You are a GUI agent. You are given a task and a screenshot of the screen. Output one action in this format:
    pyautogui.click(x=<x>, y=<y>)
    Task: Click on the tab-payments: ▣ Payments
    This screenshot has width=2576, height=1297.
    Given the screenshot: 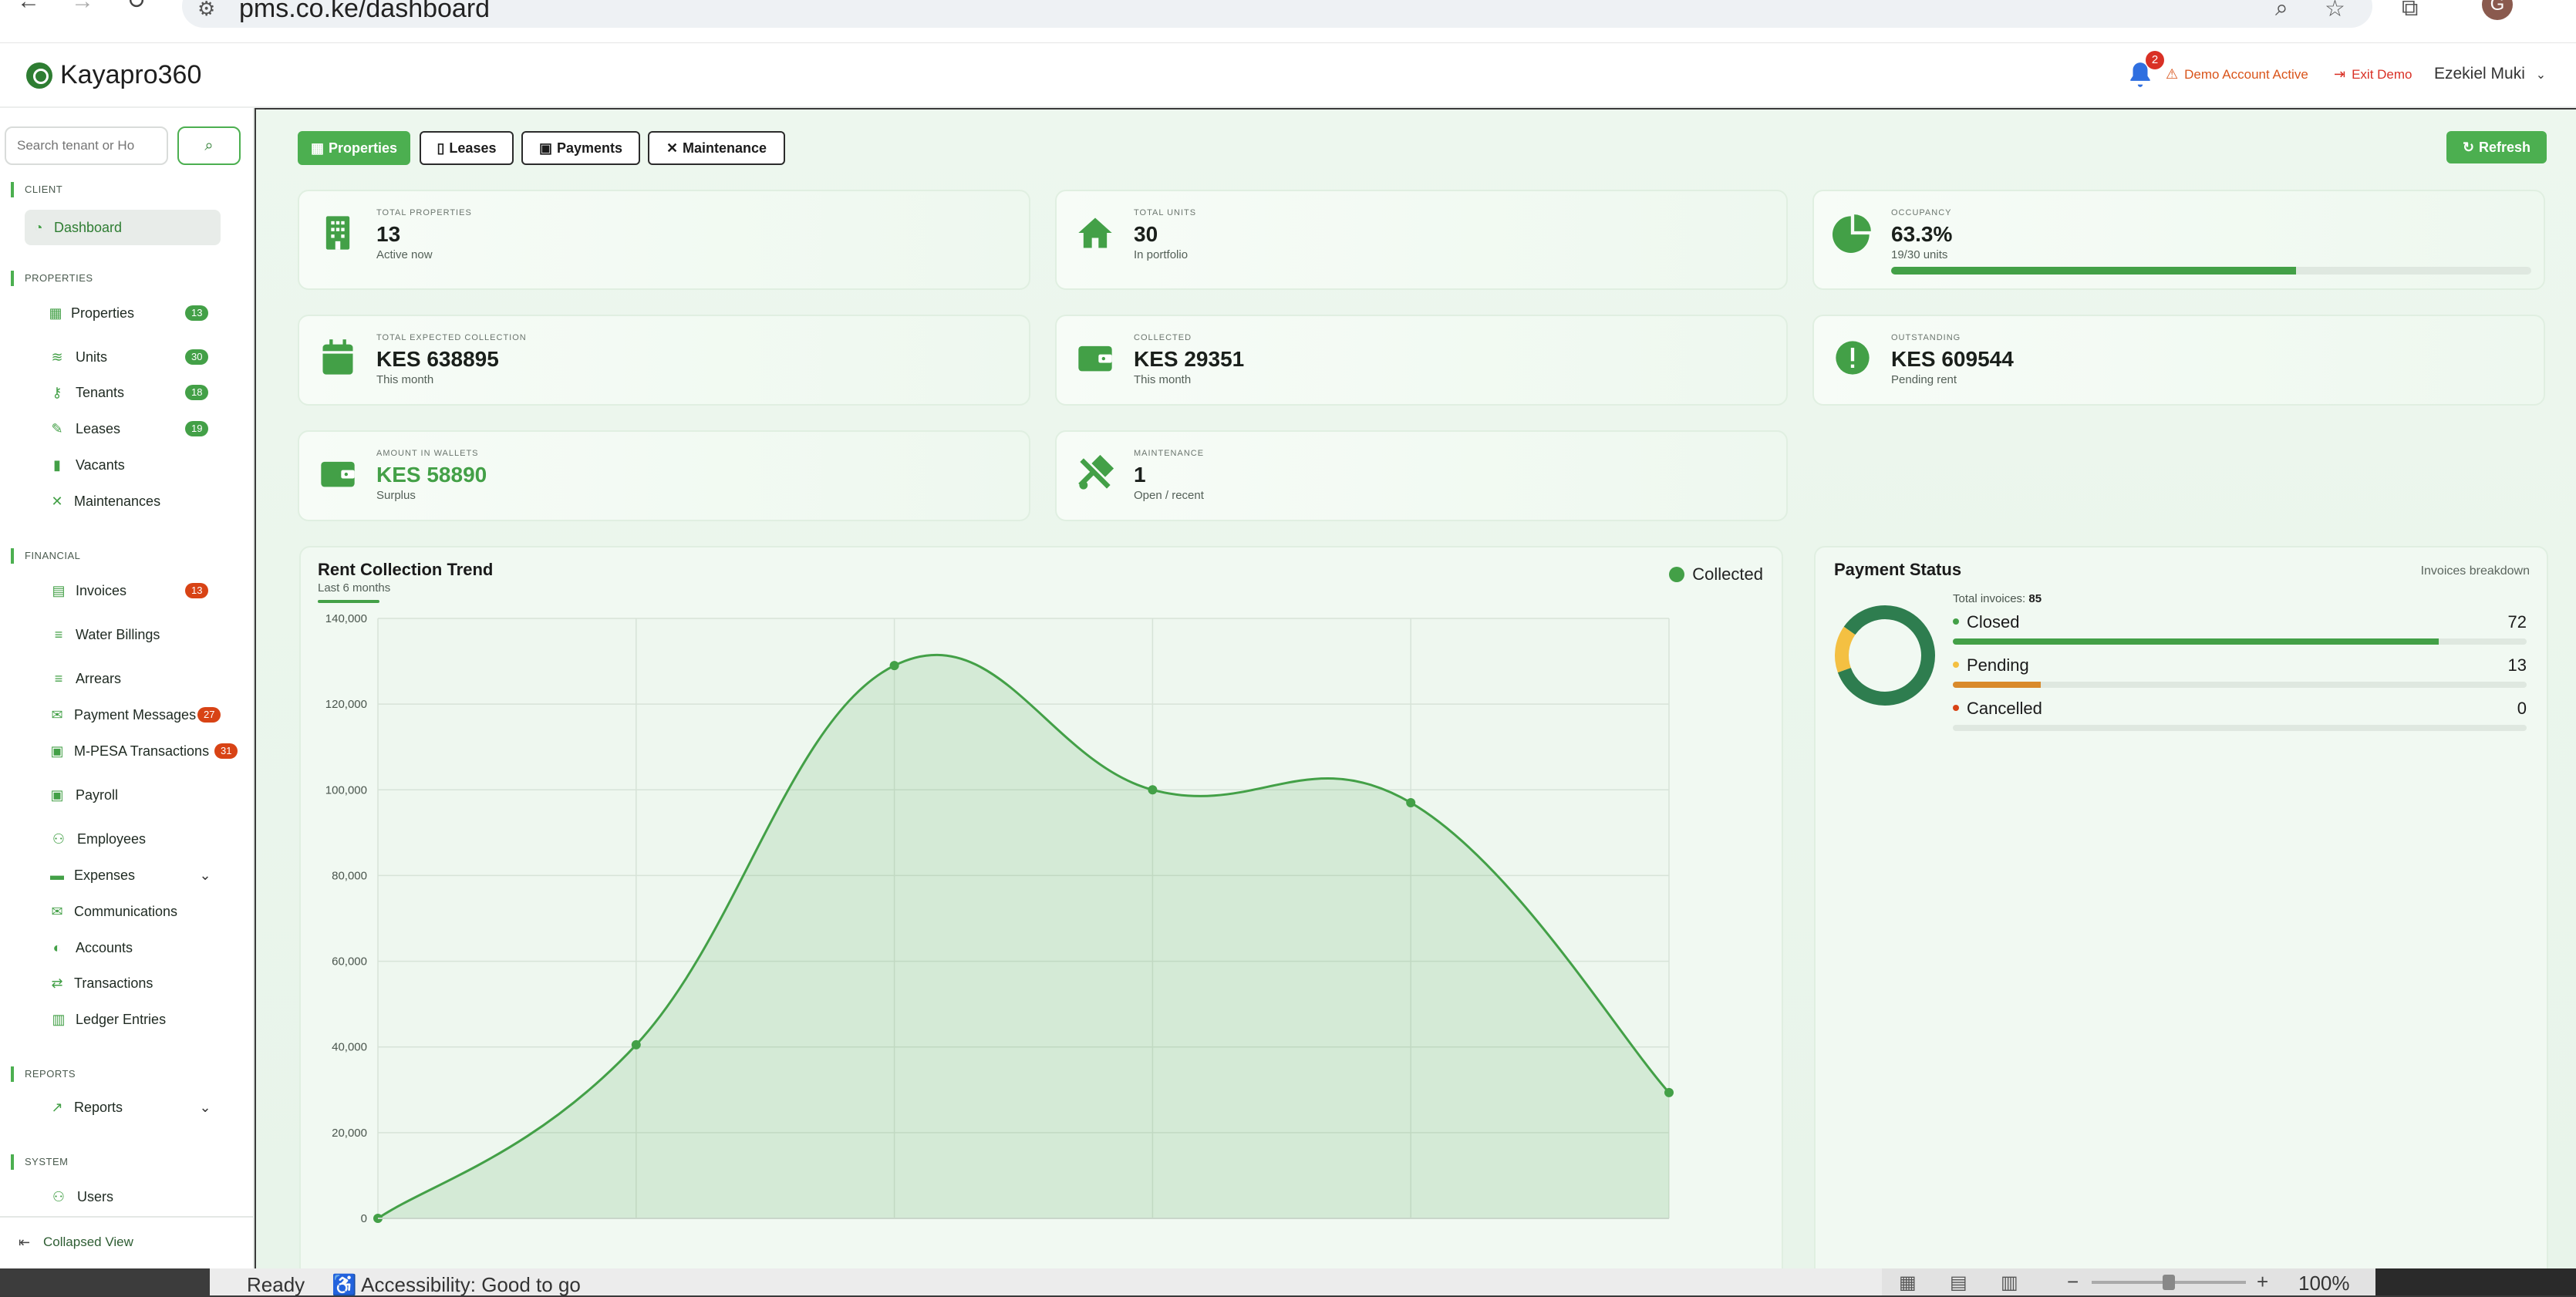 What is the action you would take?
    pyautogui.click(x=580, y=148)
    